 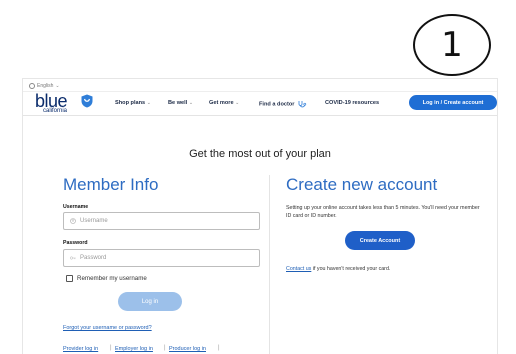 What do you see at coordinates (362, 184) in the screenshot?
I see `create-account-heading: Create new account` at bounding box center [362, 184].